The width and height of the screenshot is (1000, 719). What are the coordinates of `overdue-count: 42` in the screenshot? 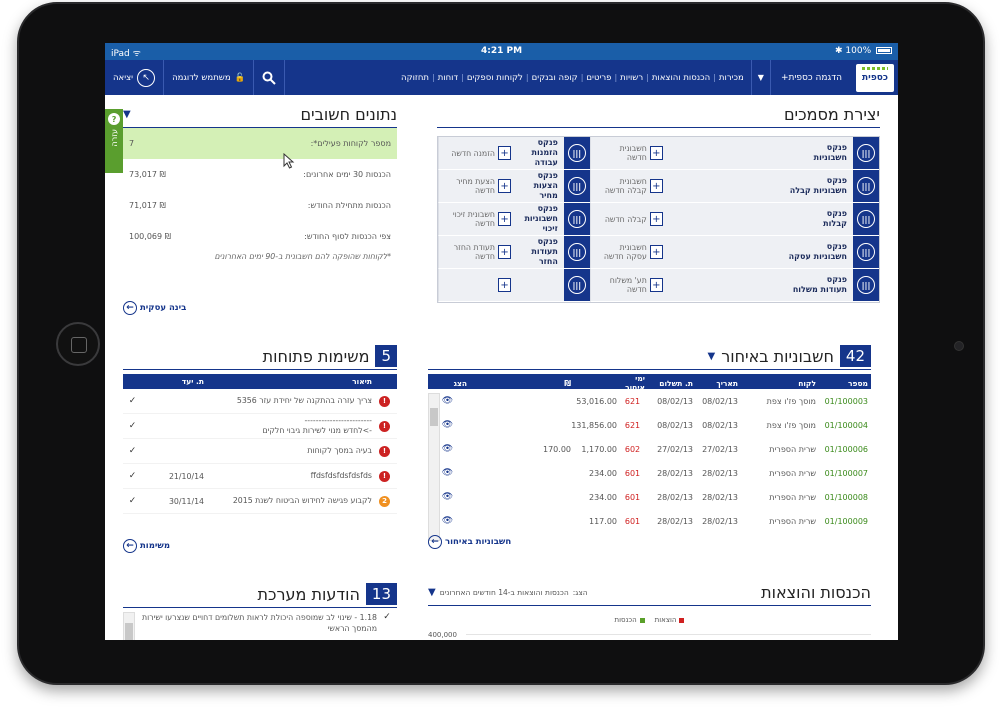 It's located at (855, 356).